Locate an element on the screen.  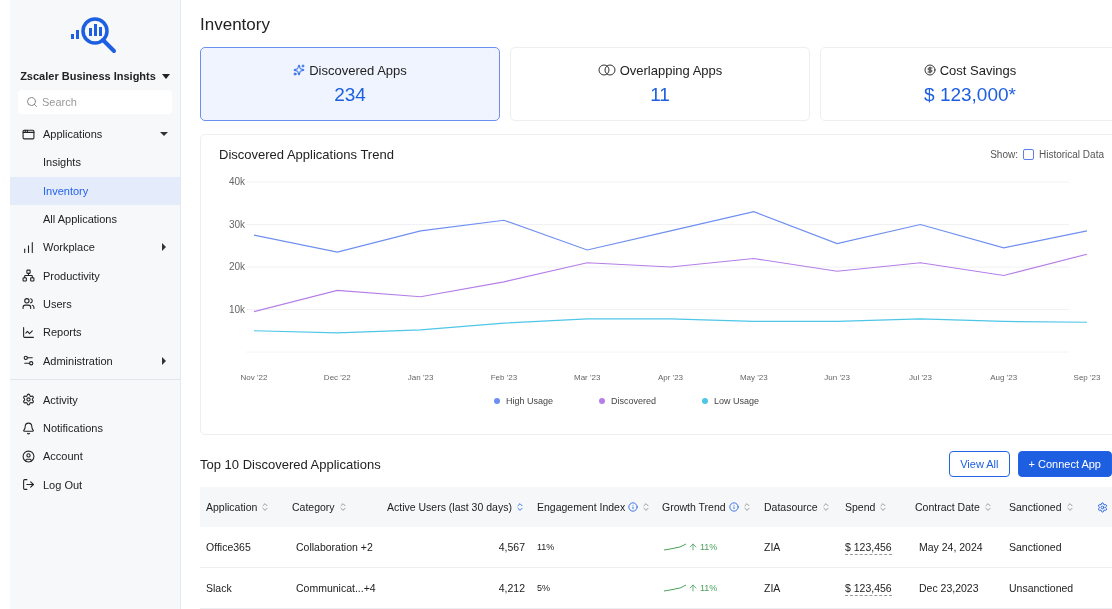
x-axis-label: Jan '23 is located at coordinates (420, 377).